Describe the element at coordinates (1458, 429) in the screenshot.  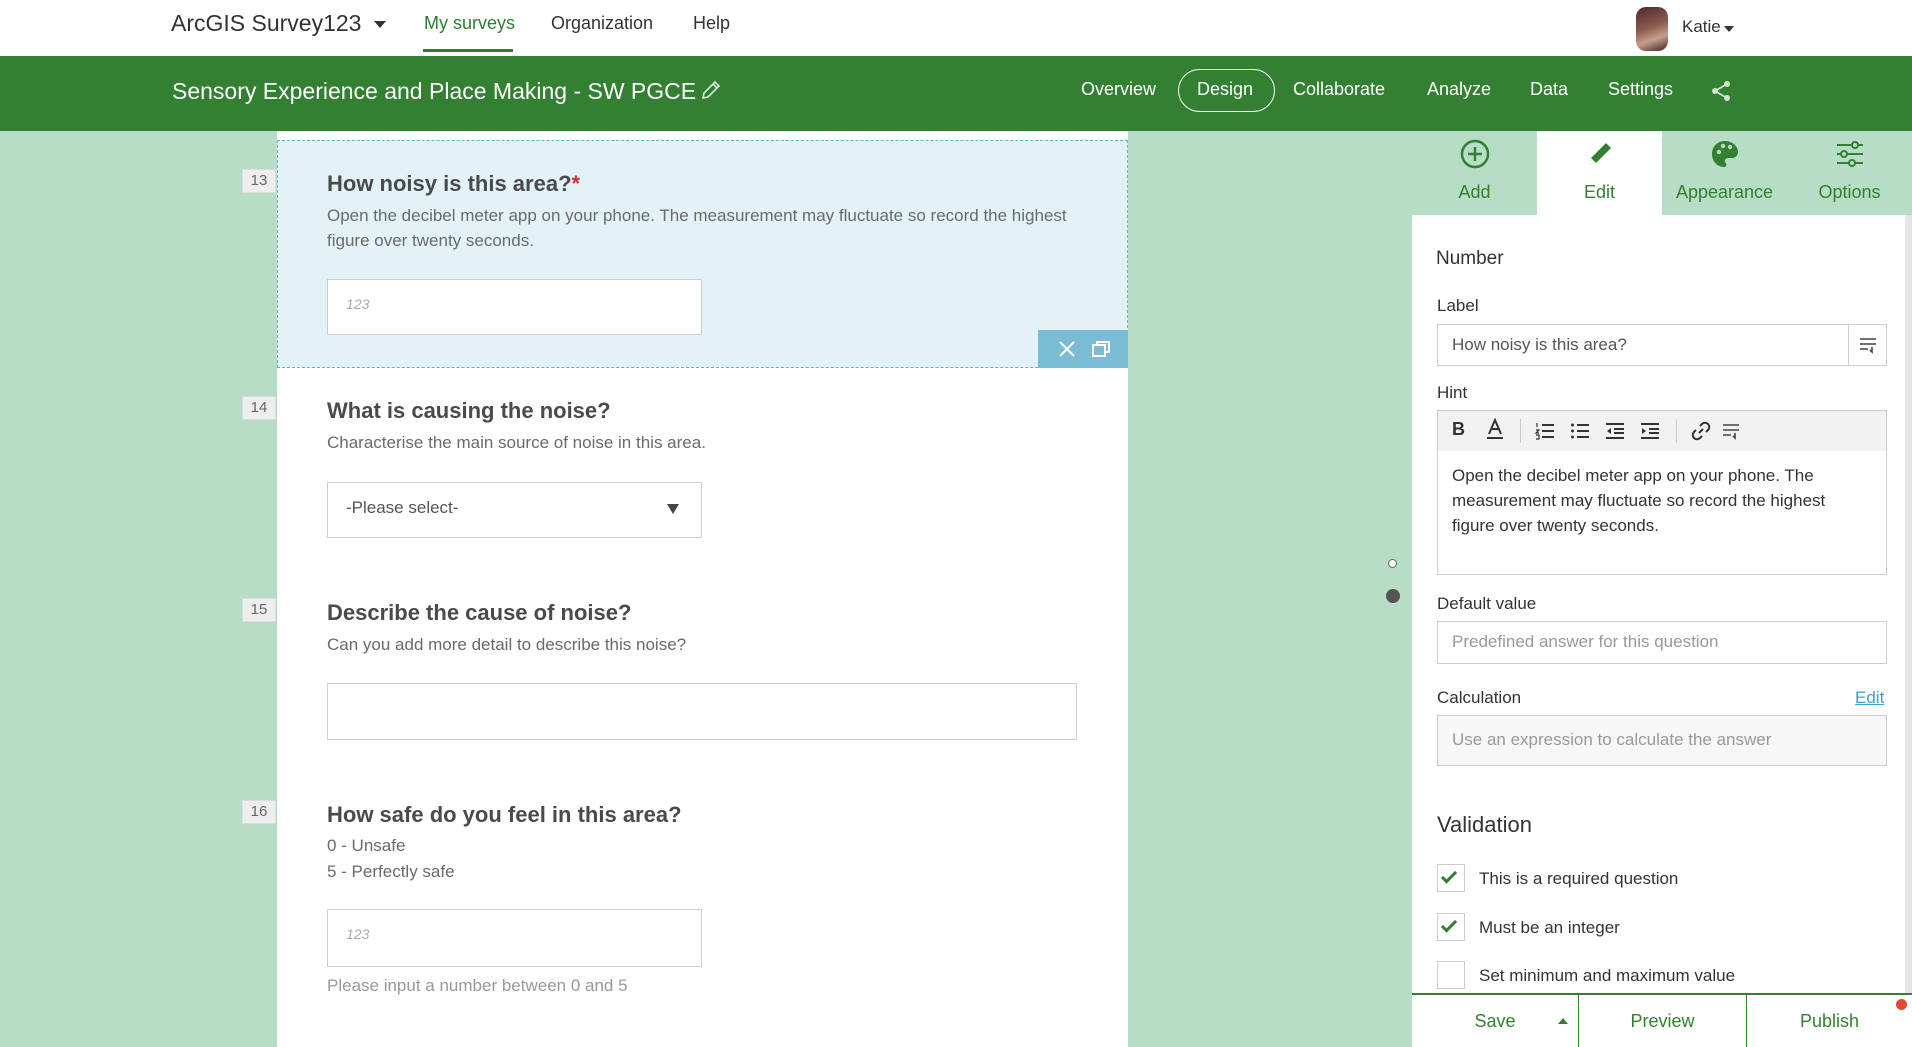
I see `bold-icon: B` at that location.